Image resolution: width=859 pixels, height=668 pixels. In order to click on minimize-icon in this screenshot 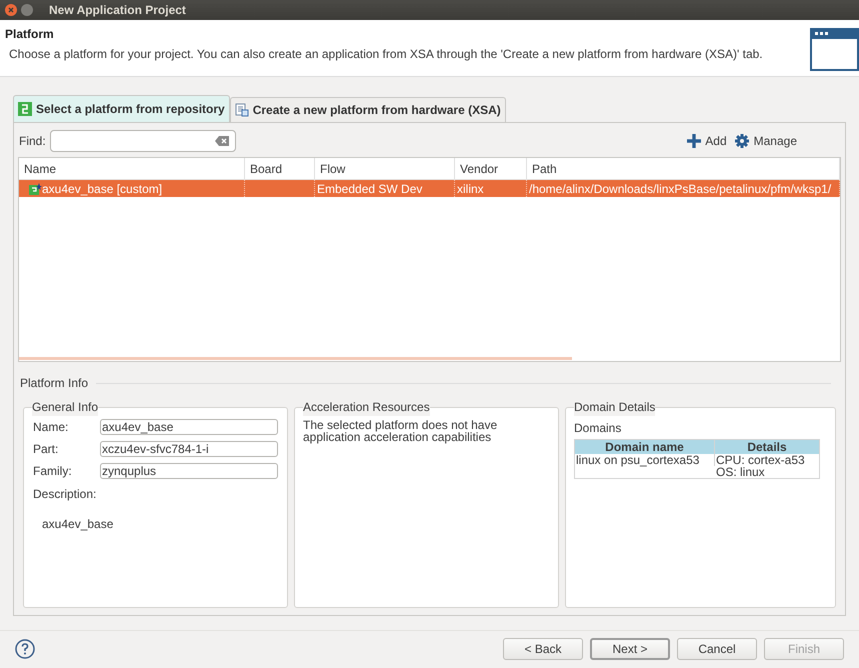, I will do `click(27, 10)`.